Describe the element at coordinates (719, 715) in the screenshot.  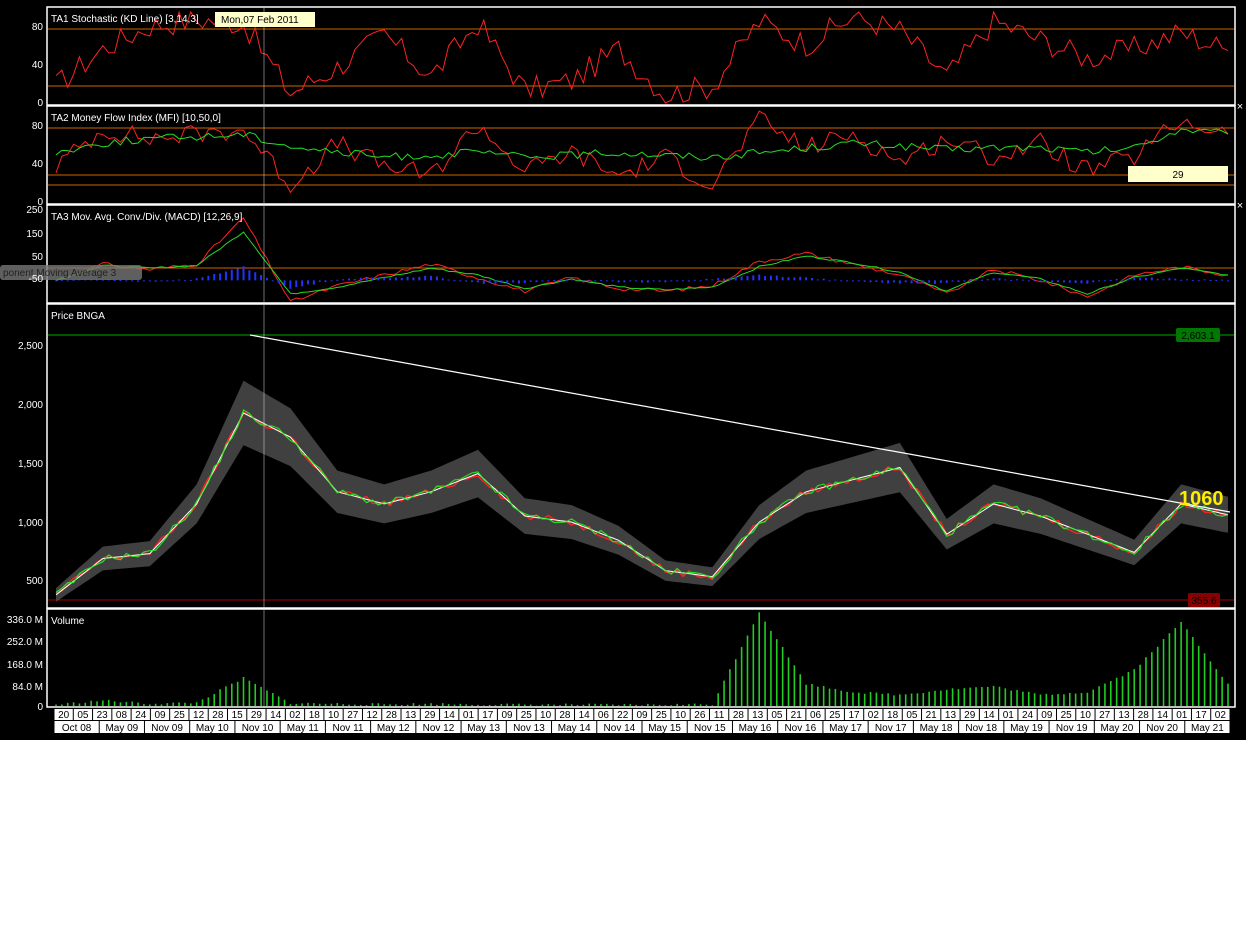
I see `date-day-label: 11` at that location.